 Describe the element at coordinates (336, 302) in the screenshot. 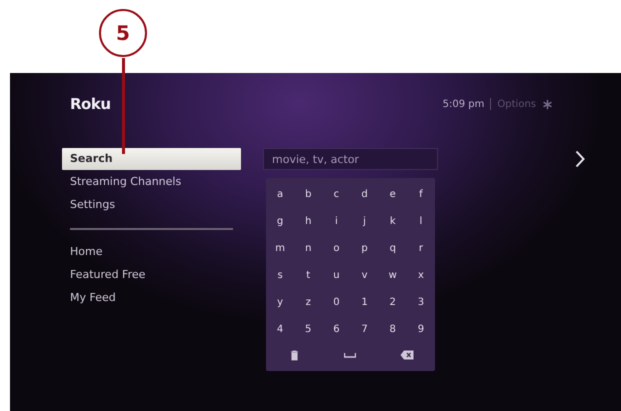

I see `keyboard-key: 0` at that location.